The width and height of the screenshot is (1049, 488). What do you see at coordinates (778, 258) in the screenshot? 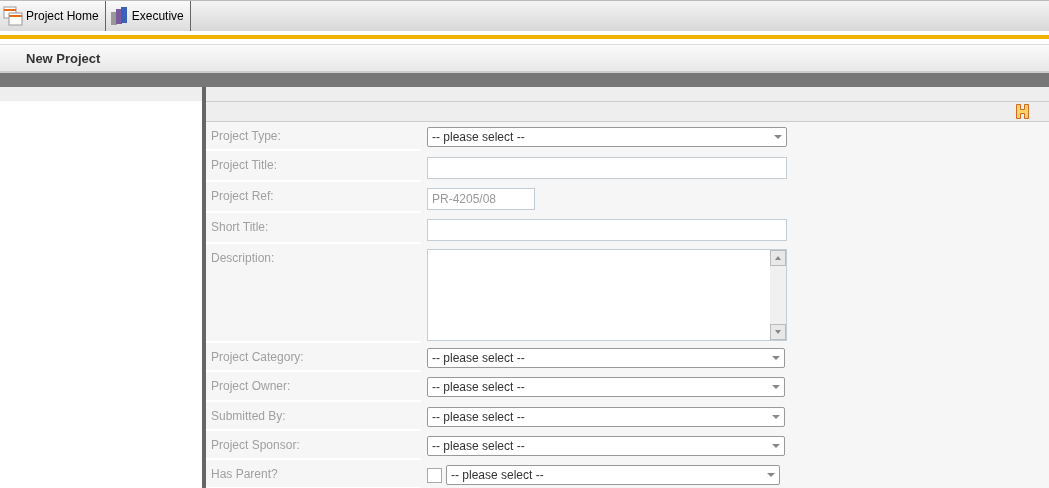
I see `scroll-up-icon` at bounding box center [778, 258].